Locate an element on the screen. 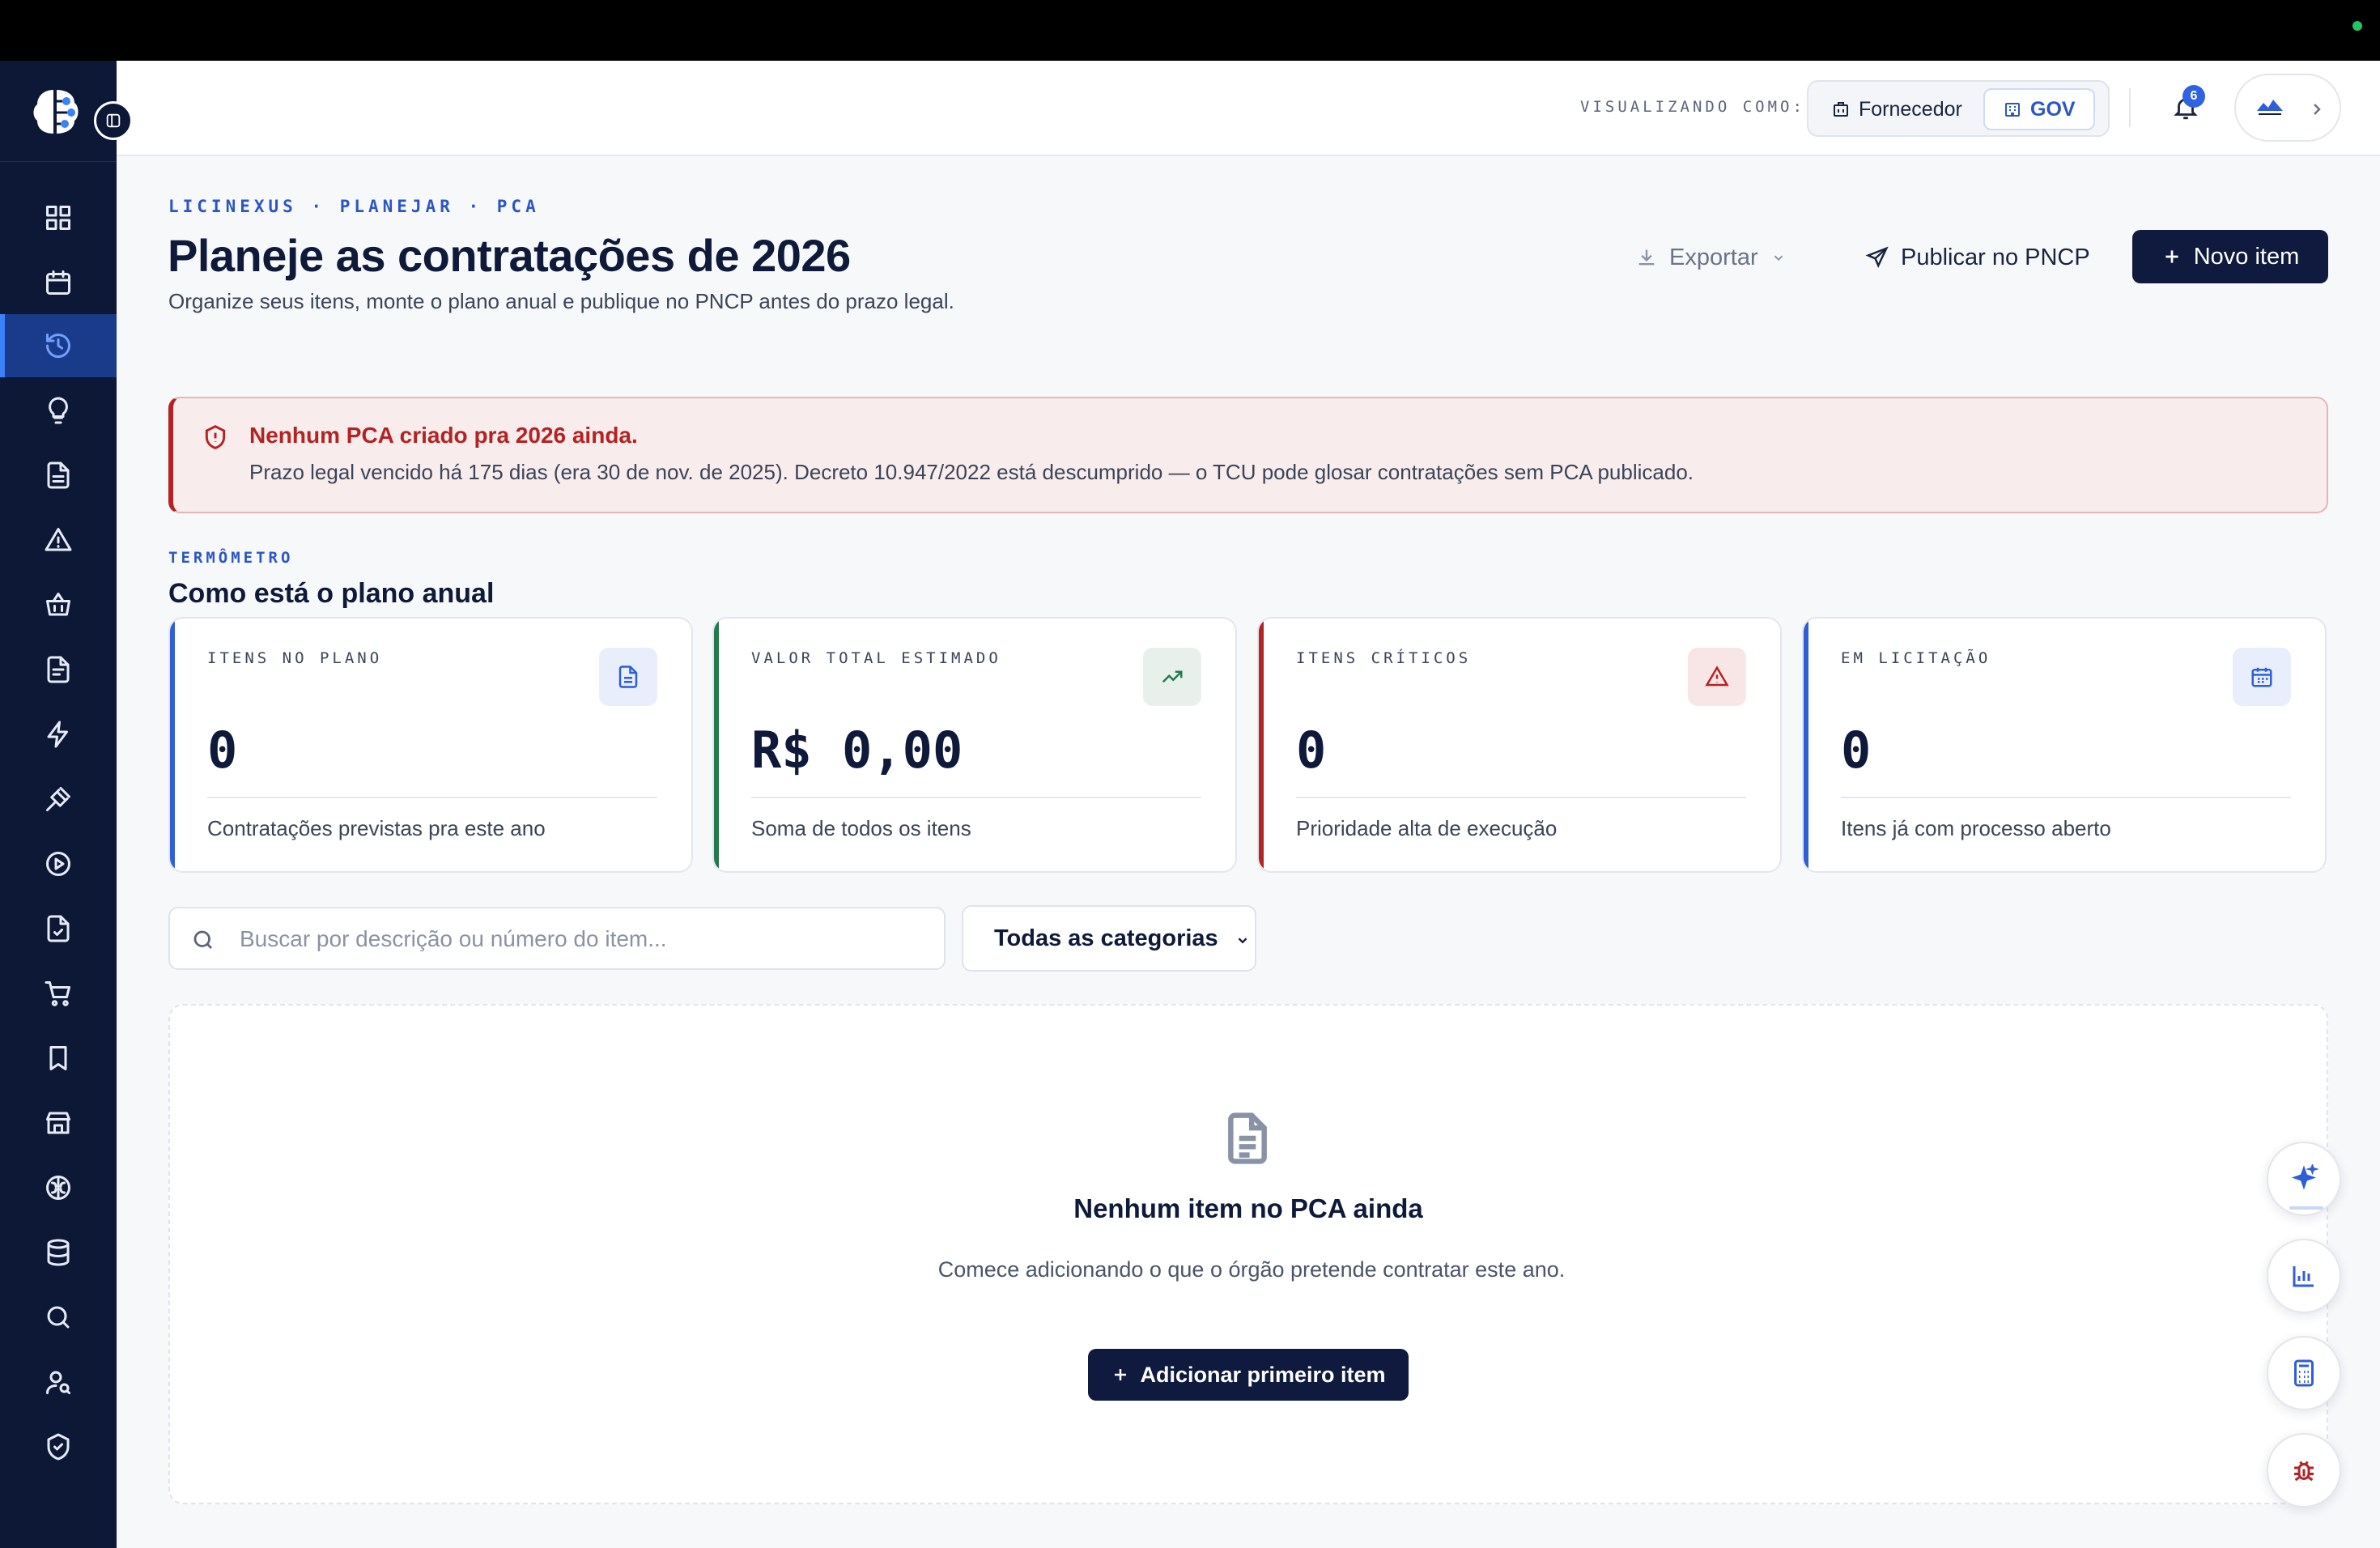 The height and width of the screenshot is (1548, 2380). sidebar-item-database is located at coordinates (58, 1252).